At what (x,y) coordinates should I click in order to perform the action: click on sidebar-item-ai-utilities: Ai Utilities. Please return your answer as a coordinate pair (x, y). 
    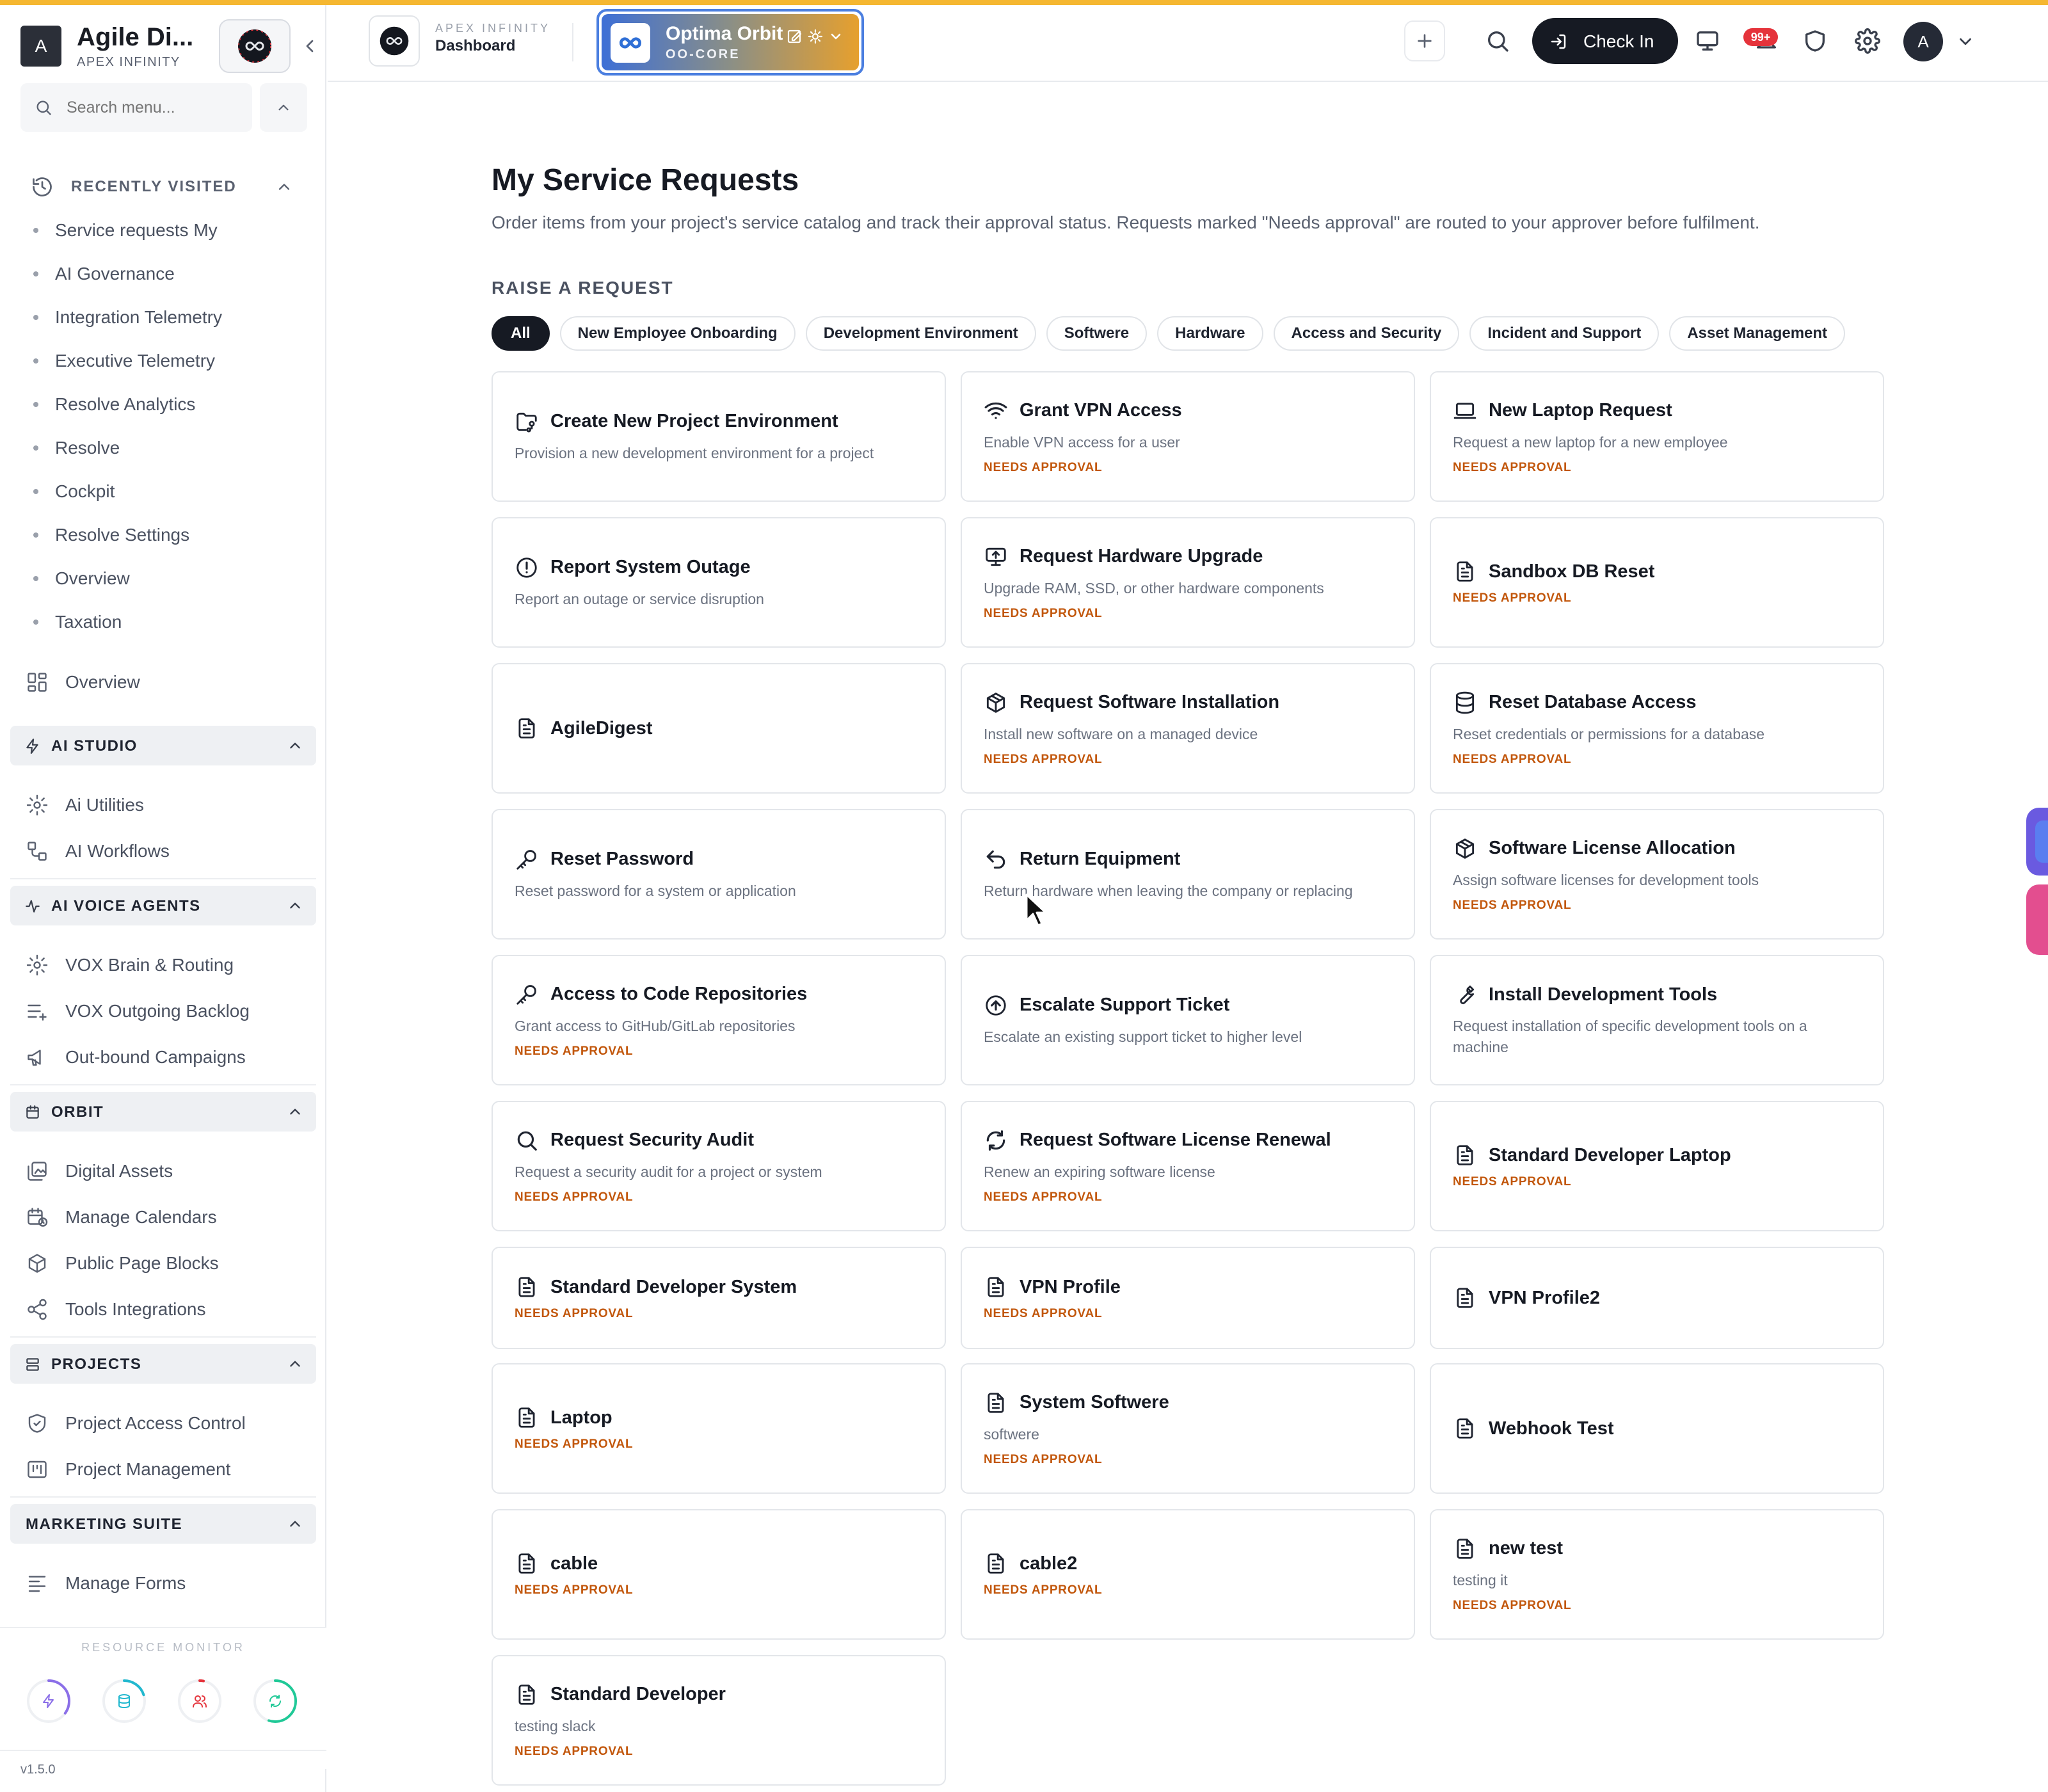
    Looking at the image, I should click on (166, 805).